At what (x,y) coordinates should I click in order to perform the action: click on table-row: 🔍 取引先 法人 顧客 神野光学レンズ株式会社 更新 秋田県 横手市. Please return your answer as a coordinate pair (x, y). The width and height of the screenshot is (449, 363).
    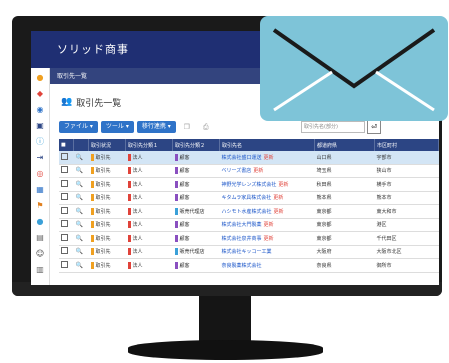
    Looking at the image, I should click on (249, 184).